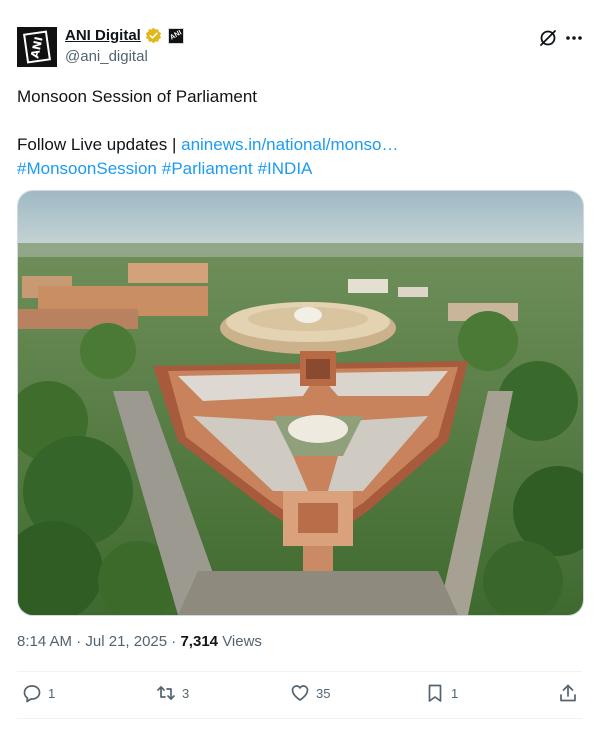 This screenshot has height=733, width=597. I want to click on divider-bottom, so click(299, 718).